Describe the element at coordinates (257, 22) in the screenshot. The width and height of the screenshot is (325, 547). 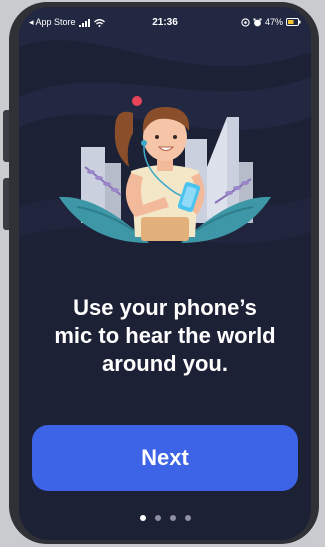
I see `alarm-icon` at that location.